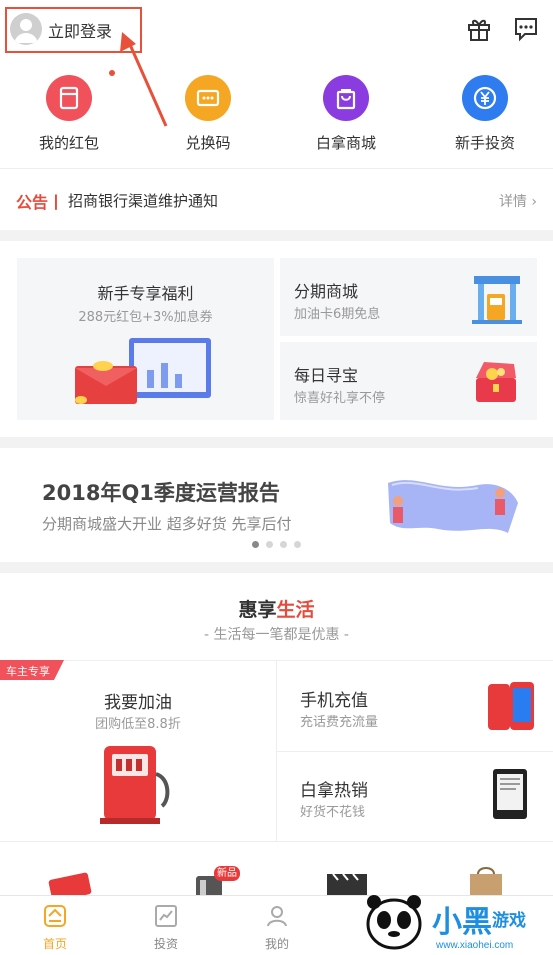 This screenshot has height=955, width=553. What do you see at coordinates (479, 29) in the screenshot?
I see `gift-icon` at bounding box center [479, 29].